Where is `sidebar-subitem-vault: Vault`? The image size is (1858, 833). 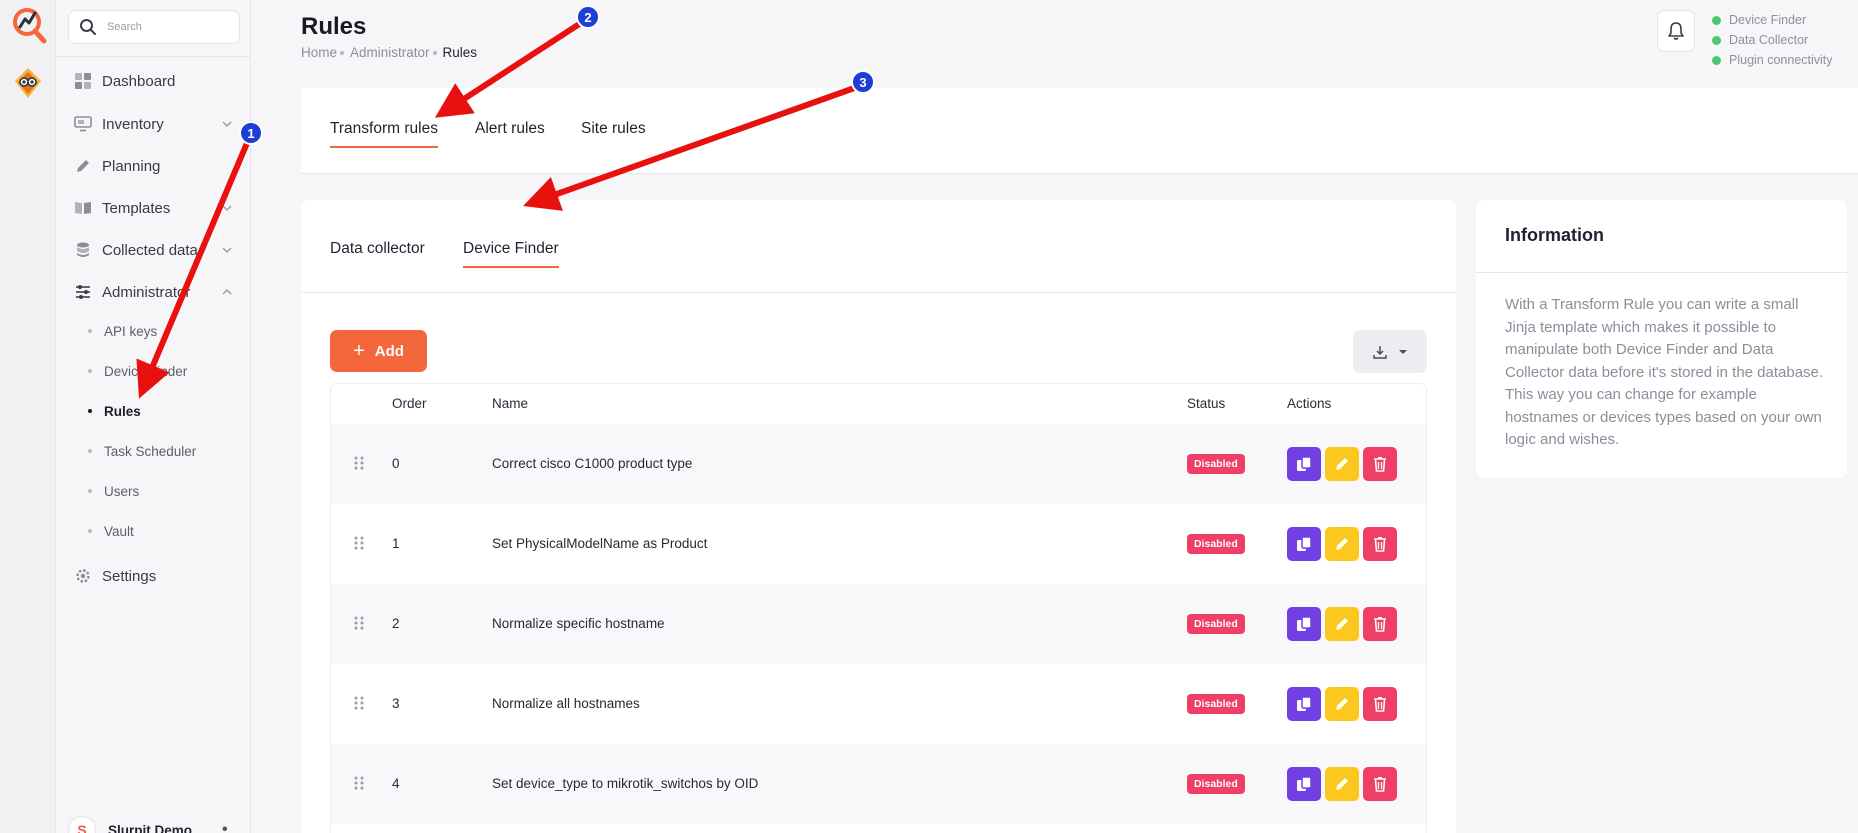
sidebar-subitem-vault: Vault is located at coordinates (153, 531).